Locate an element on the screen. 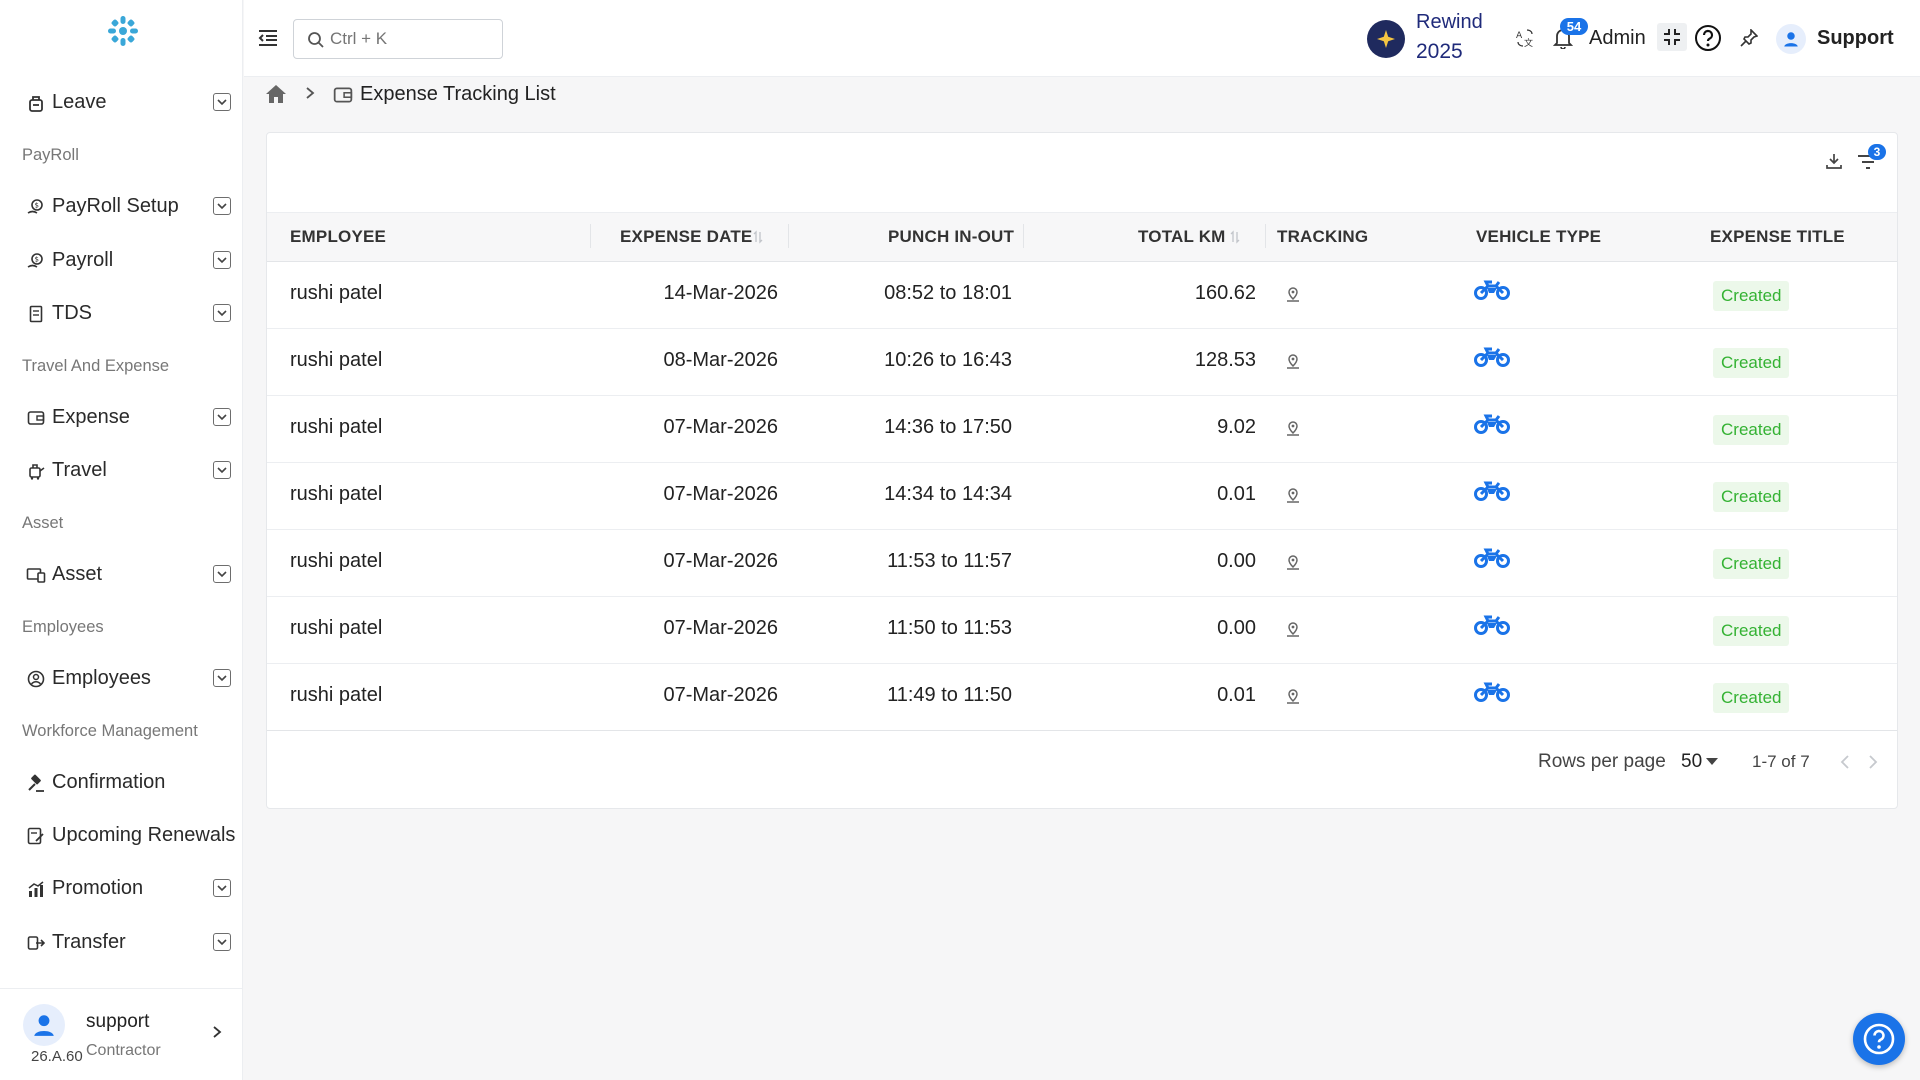 The image size is (1920, 1080). search-box is located at coordinates (398, 39).